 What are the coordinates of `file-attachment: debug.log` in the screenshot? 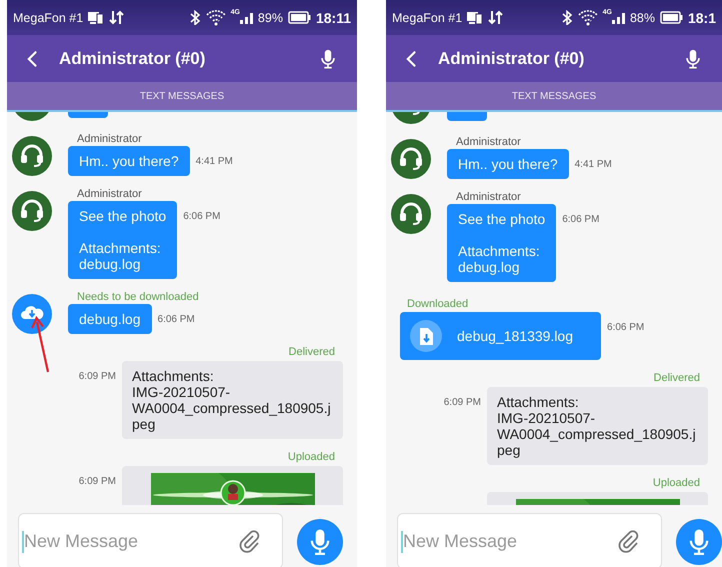 It's located at (110, 319).